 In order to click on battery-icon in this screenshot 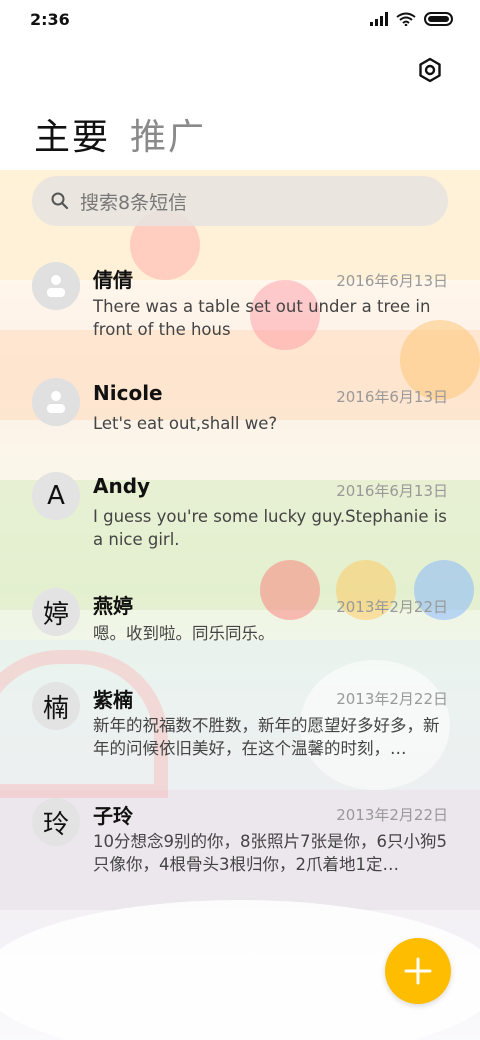, I will do `click(438, 19)`.